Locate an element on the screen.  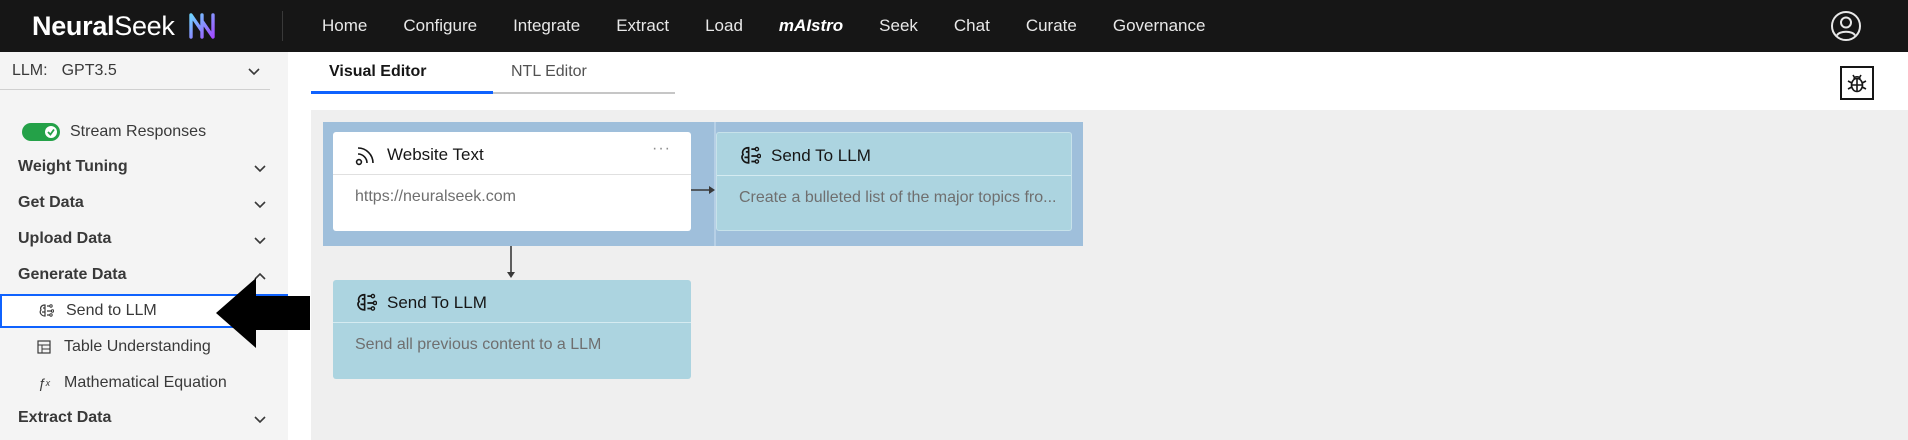
section-get-data: Get Data is located at coordinates (143, 203).